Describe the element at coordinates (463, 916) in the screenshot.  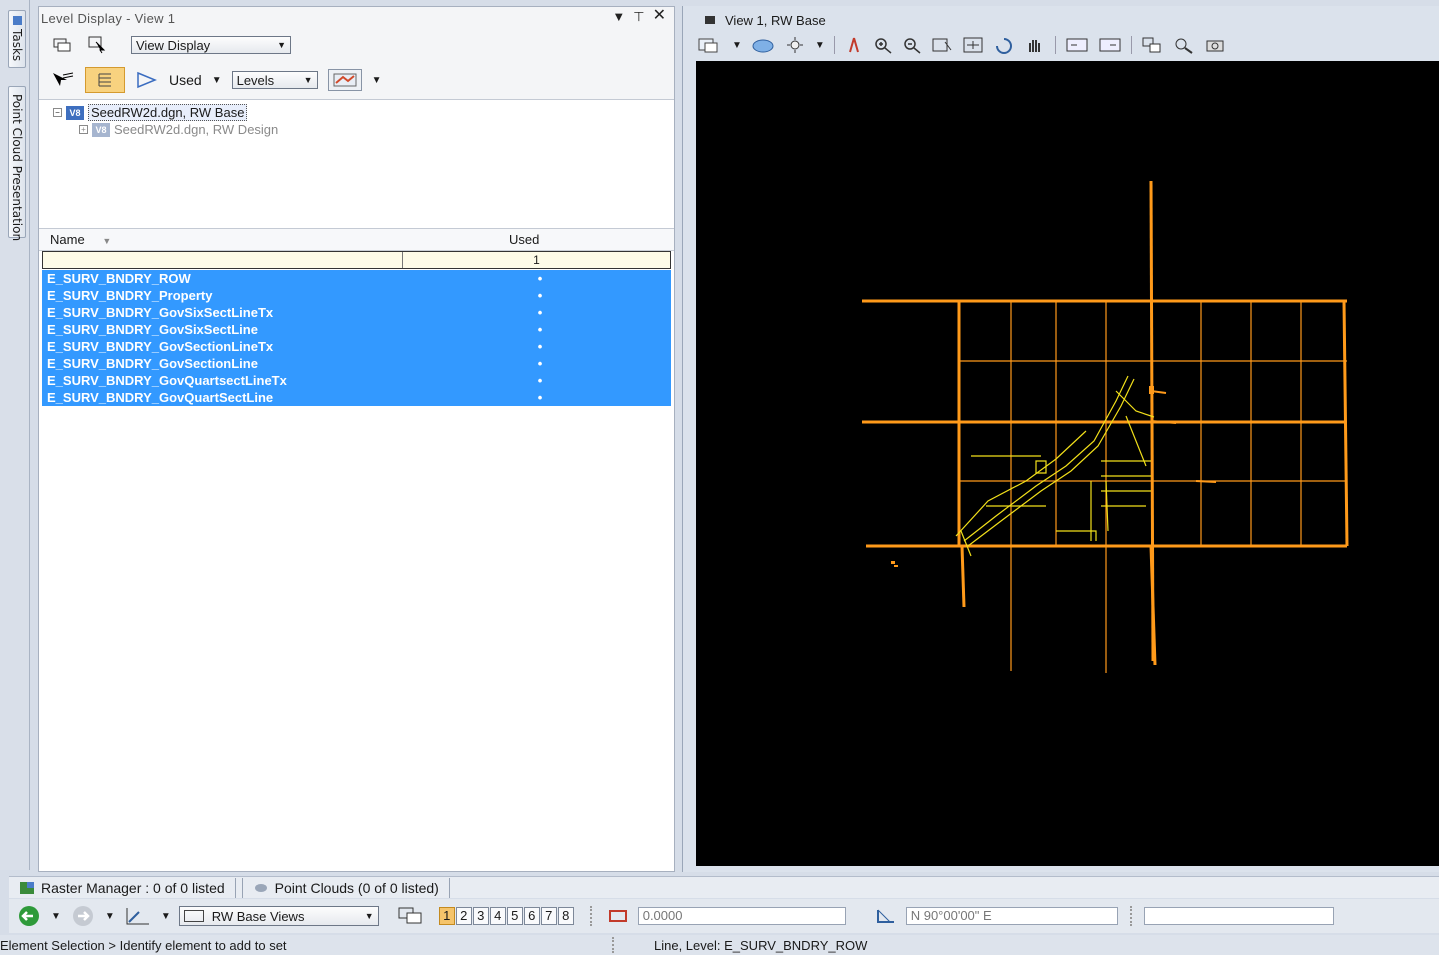
I see `view-2-button: 2` at that location.